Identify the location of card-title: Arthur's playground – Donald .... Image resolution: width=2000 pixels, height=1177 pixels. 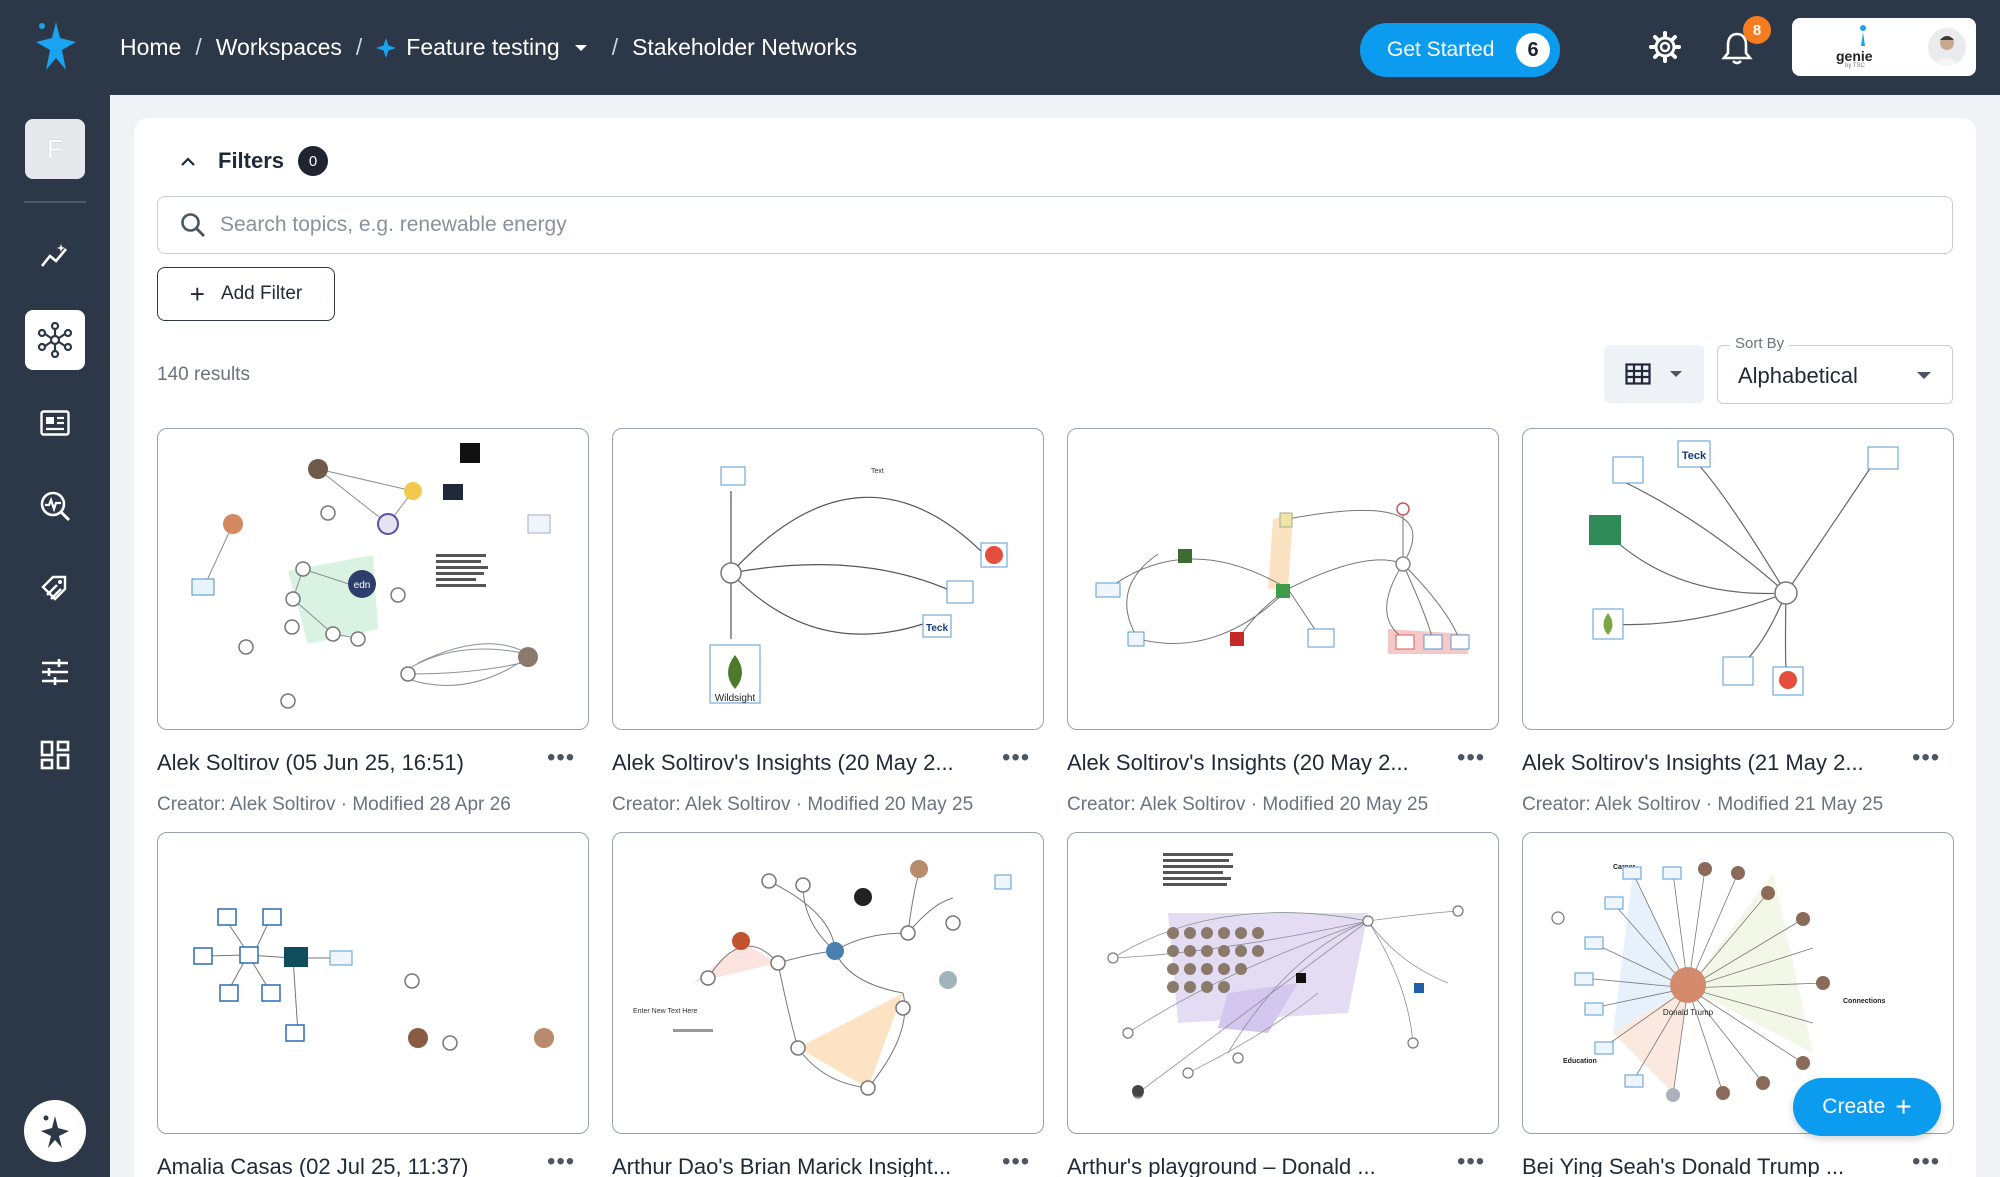
(1257, 1165).